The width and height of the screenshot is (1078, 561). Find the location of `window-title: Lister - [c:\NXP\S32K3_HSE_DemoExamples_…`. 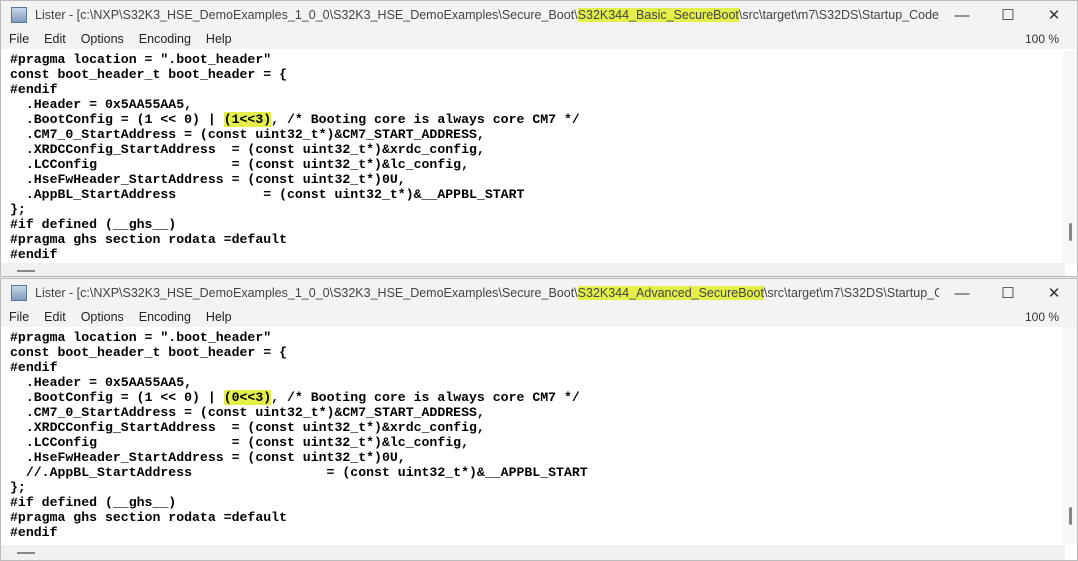

window-title: Lister - [c:\NXP\S32K3_HSE_DemoExamples_… is located at coordinates (487, 293).